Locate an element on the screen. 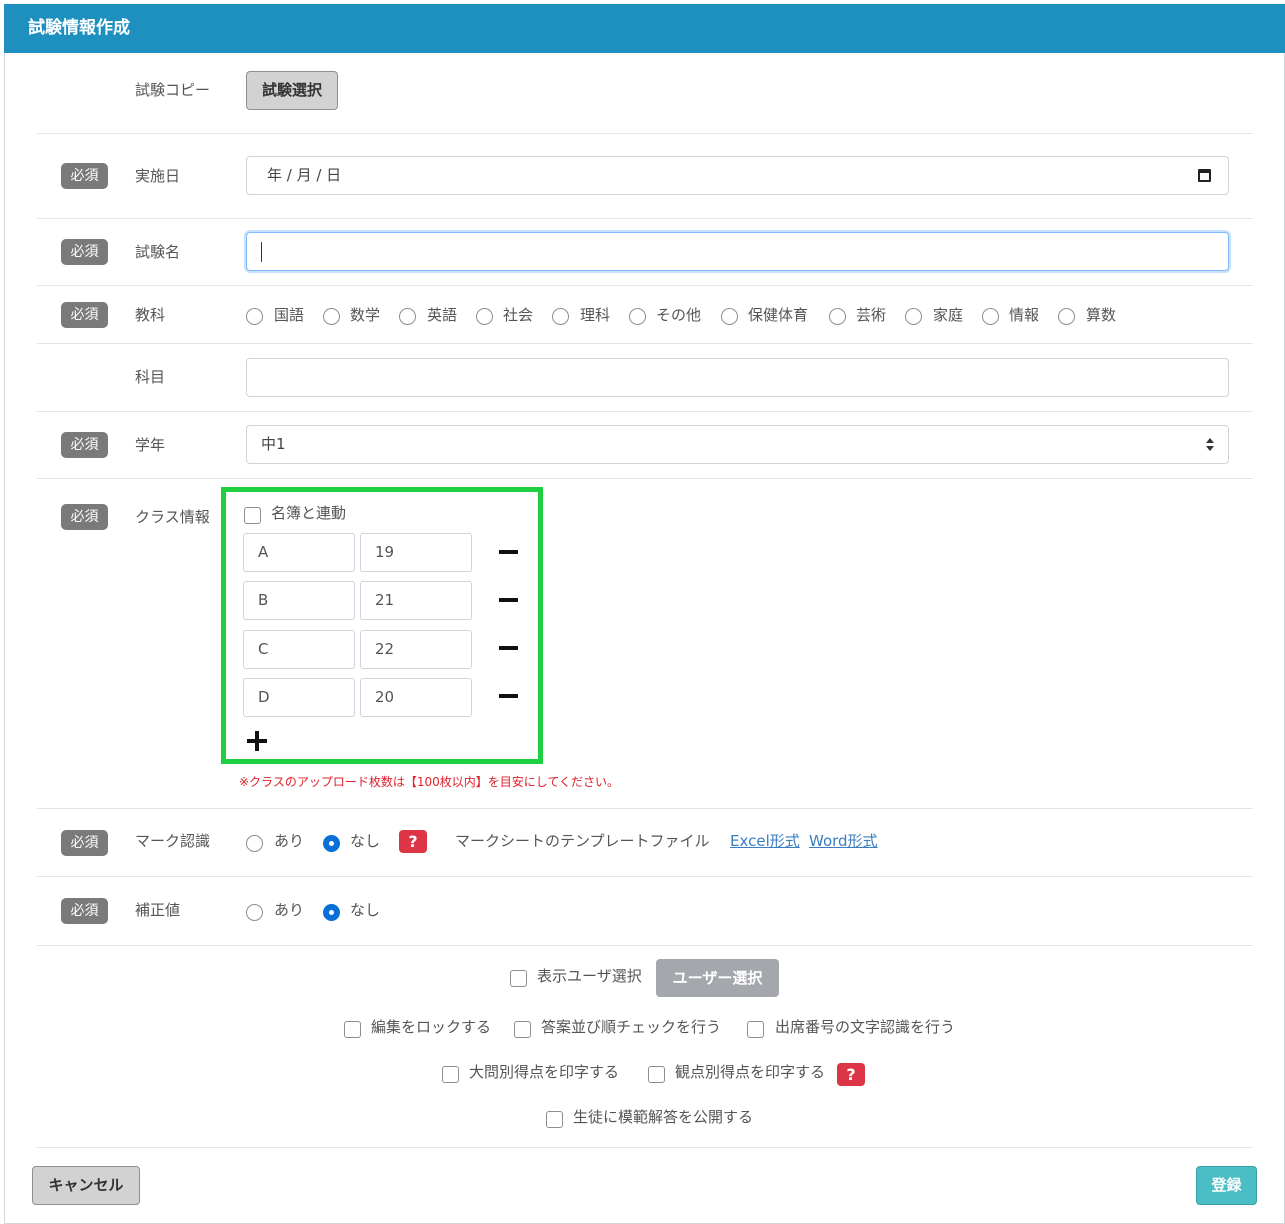 The image size is (1285, 1224). lock-edit-checkbox is located at coordinates (352, 1029).